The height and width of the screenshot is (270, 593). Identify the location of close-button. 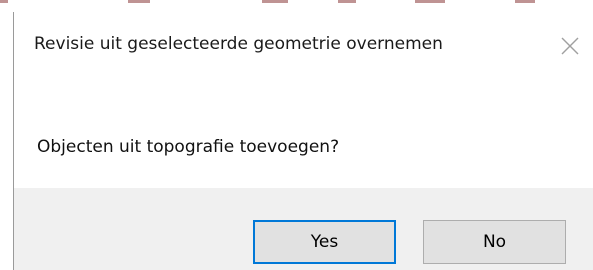
(570, 46).